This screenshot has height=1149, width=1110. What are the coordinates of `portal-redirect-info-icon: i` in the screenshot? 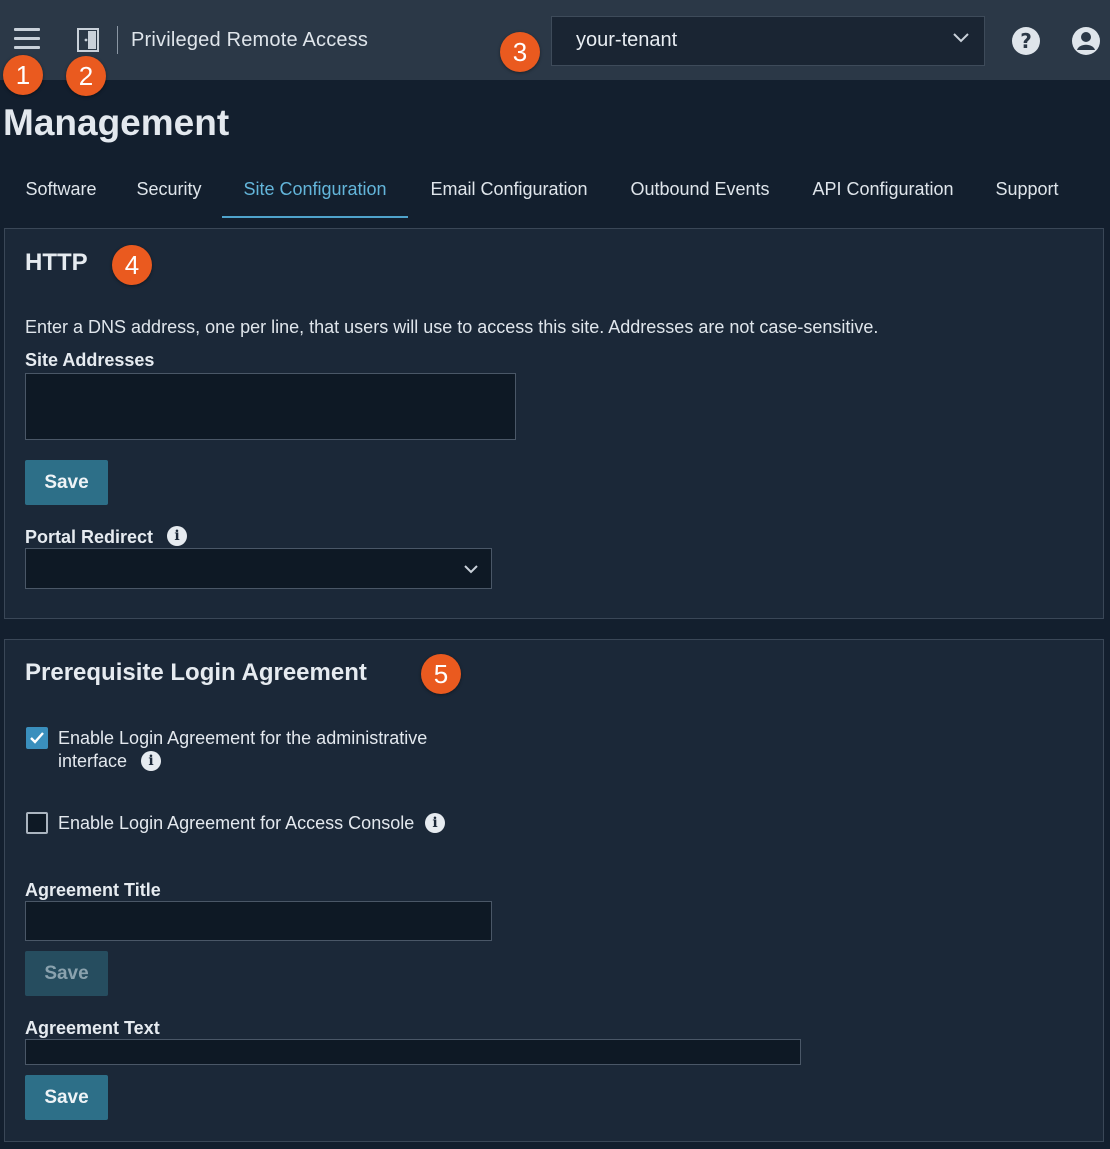 It's located at (177, 536).